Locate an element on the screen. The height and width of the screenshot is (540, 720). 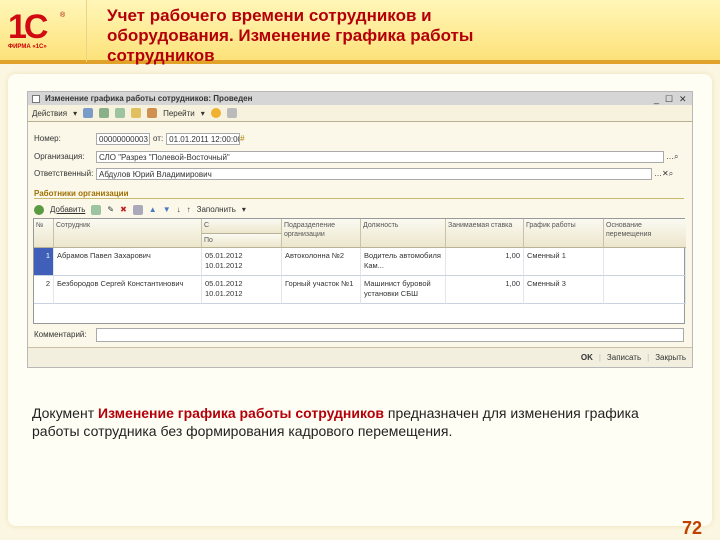
cell-n: 2 is located at coordinates (44, 290).